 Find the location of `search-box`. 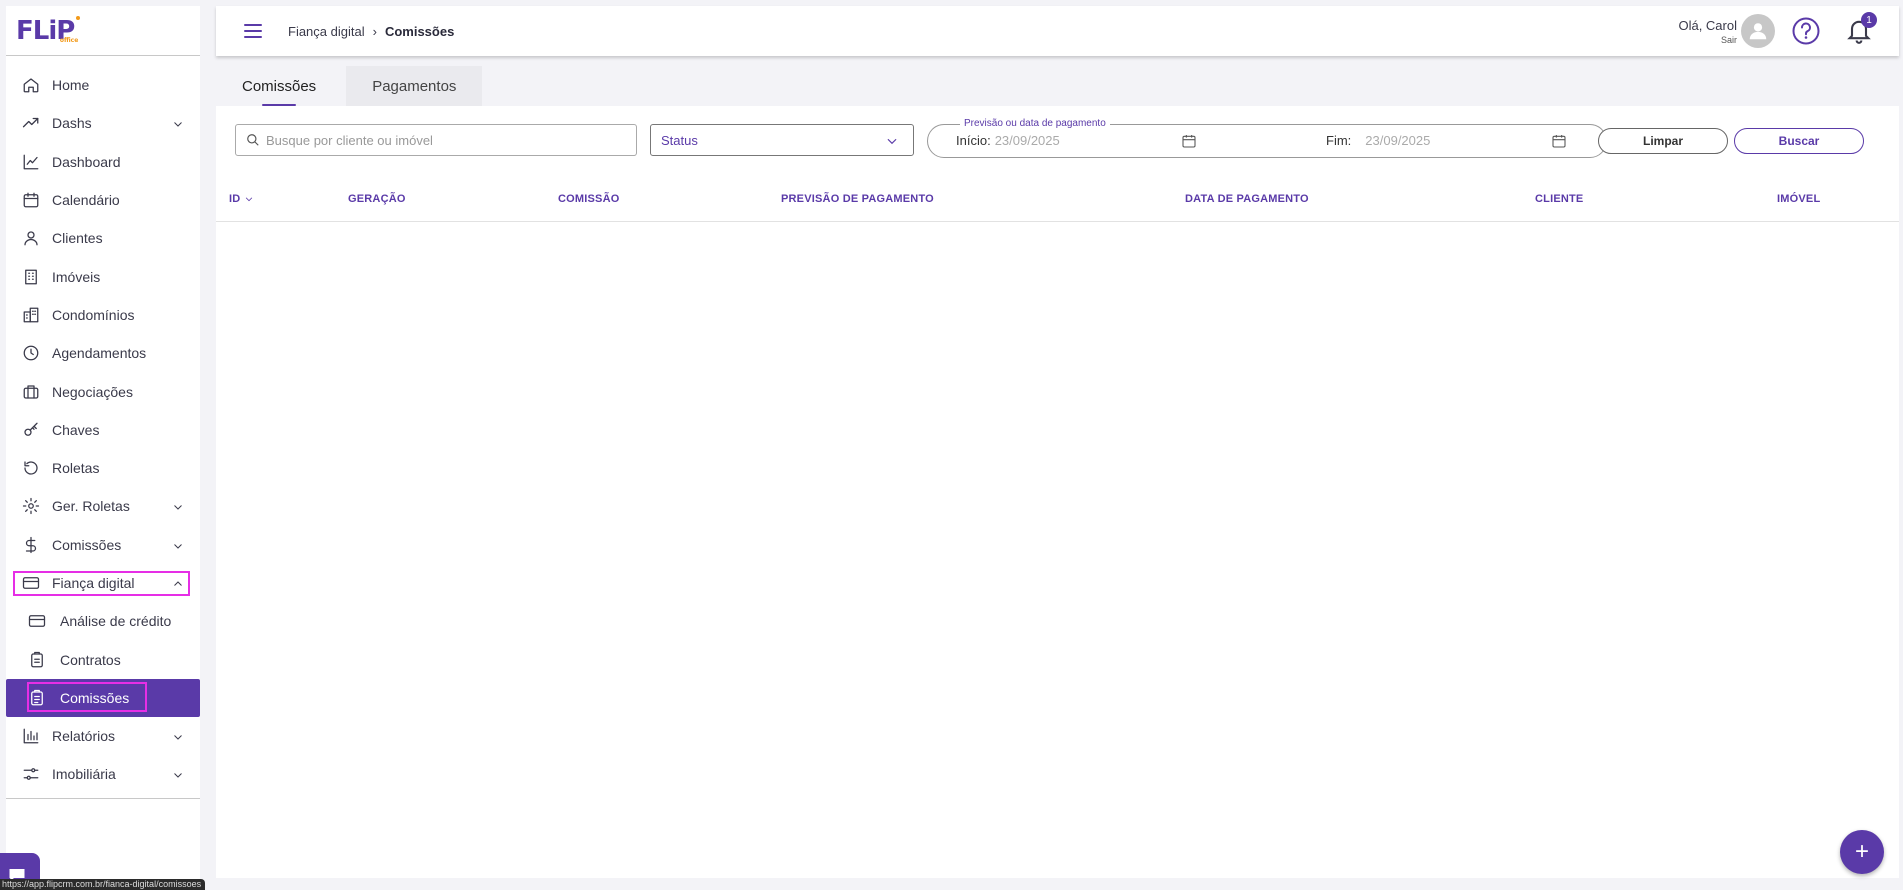

search-box is located at coordinates (436, 140).